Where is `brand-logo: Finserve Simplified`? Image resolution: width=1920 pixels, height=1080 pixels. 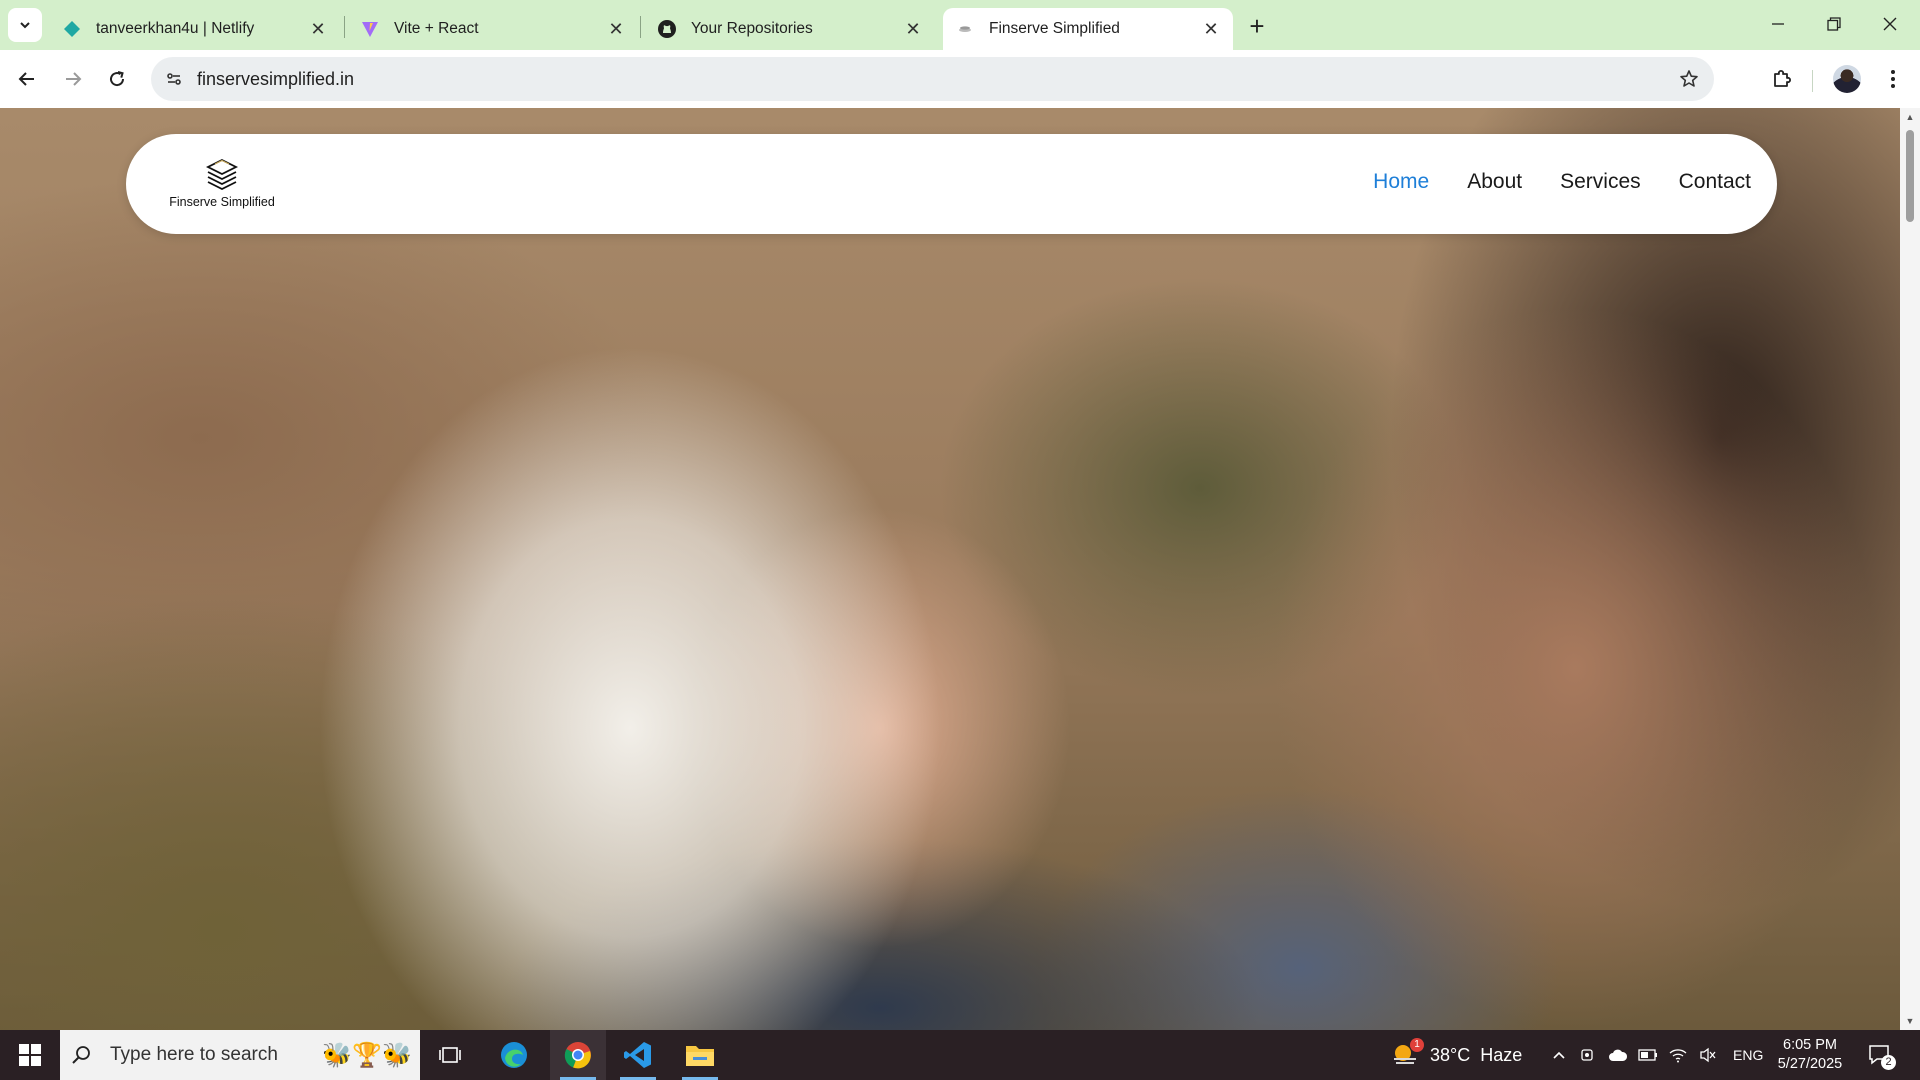 brand-logo: Finserve Simplified is located at coordinates (222, 186).